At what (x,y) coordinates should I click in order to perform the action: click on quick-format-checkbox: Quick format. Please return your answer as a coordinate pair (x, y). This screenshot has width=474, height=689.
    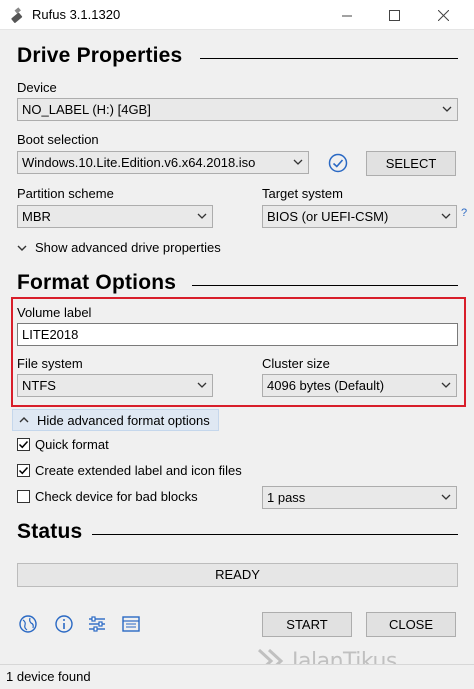
    Looking at the image, I should click on (63, 444).